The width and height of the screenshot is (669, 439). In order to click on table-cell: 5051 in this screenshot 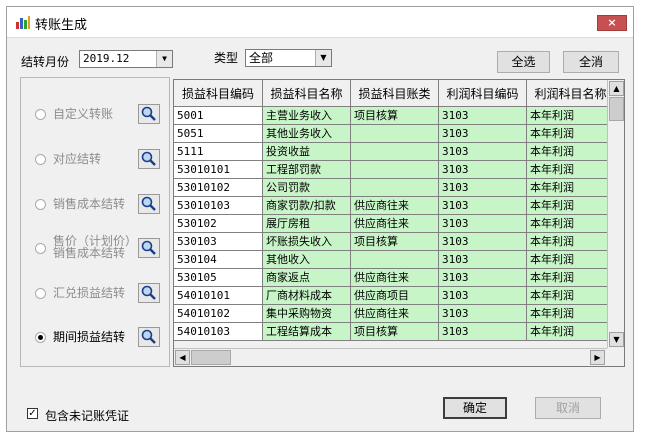, I will do `click(218, 133)`.